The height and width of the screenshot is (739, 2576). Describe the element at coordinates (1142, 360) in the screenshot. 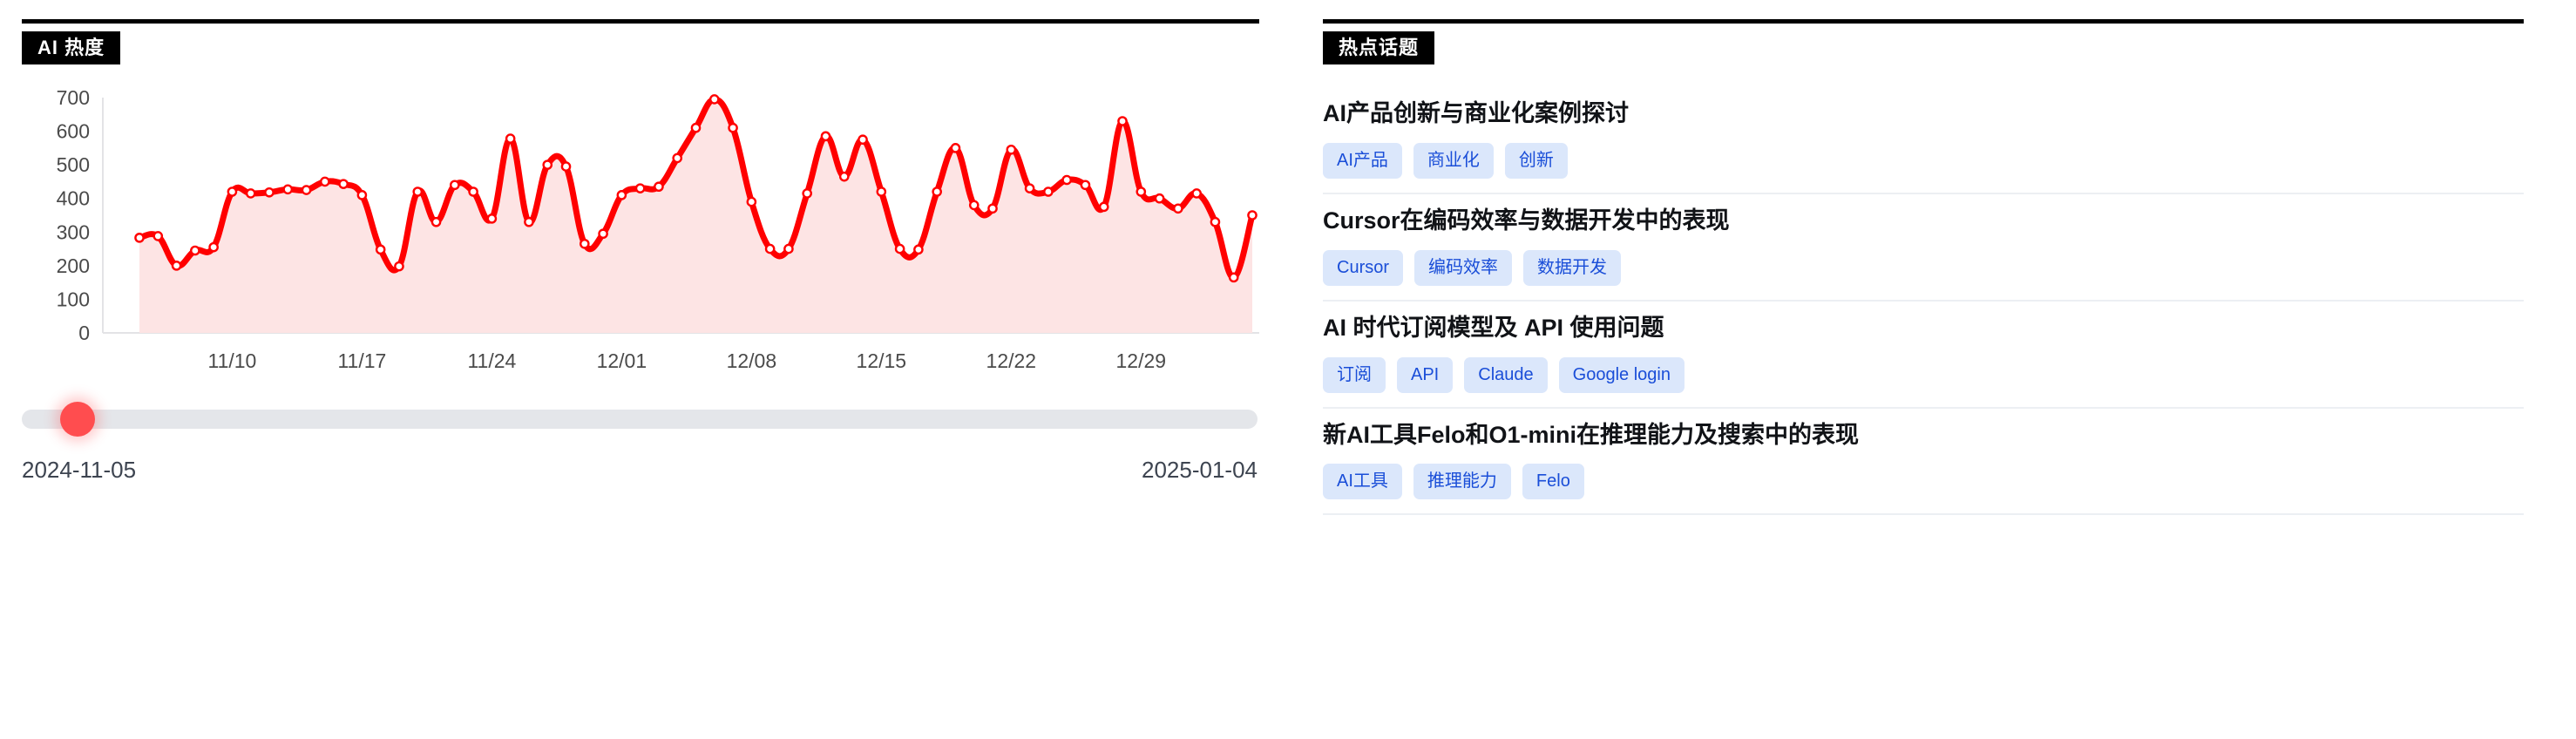

I see `x-tick-label: 12/29` at that location.